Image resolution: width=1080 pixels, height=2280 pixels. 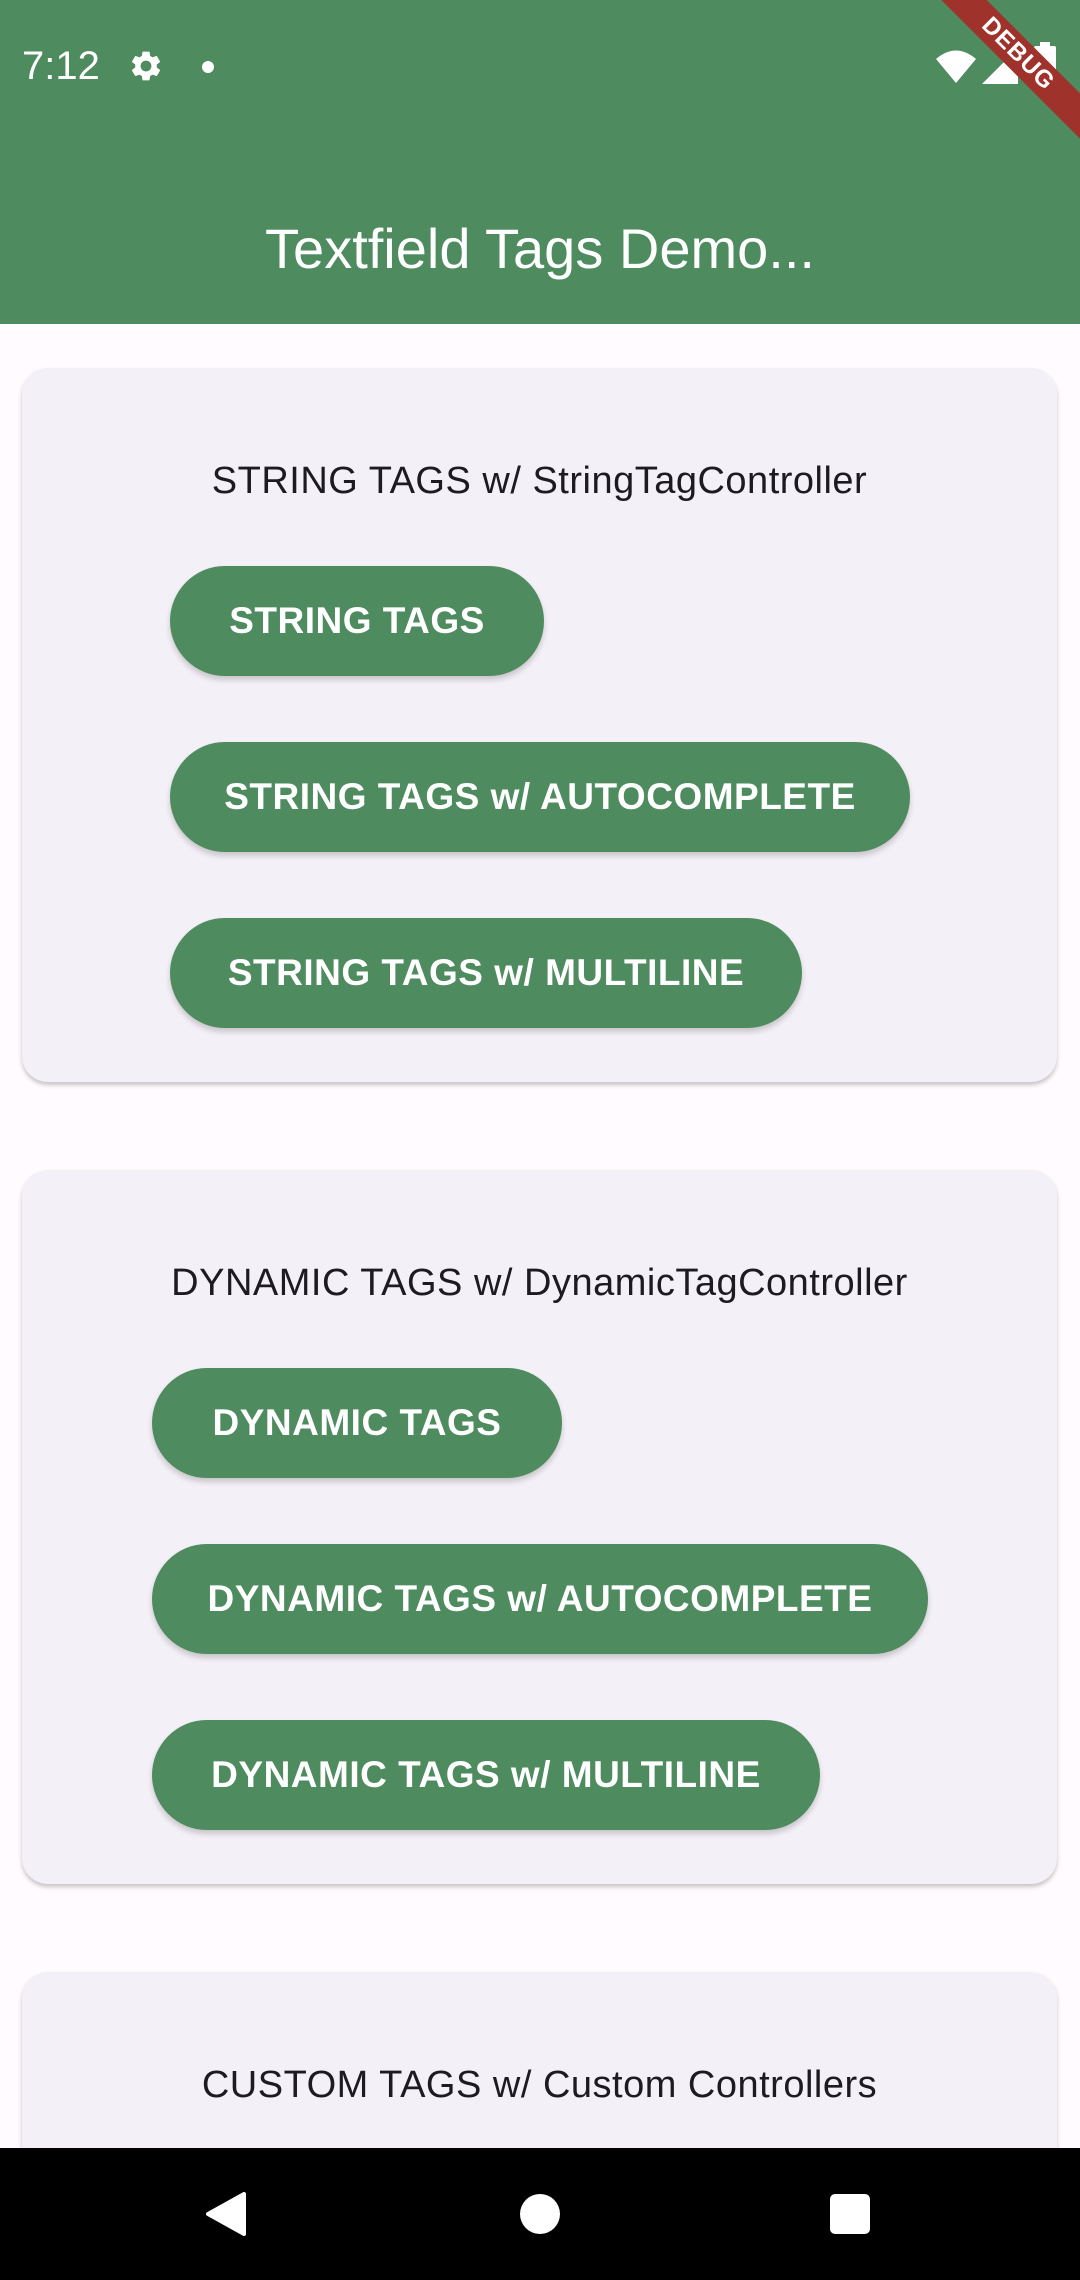 What do you see at coordinates (146, 66) in the screenshot?
I see `settings-icon` at bounding box center [146, 66].